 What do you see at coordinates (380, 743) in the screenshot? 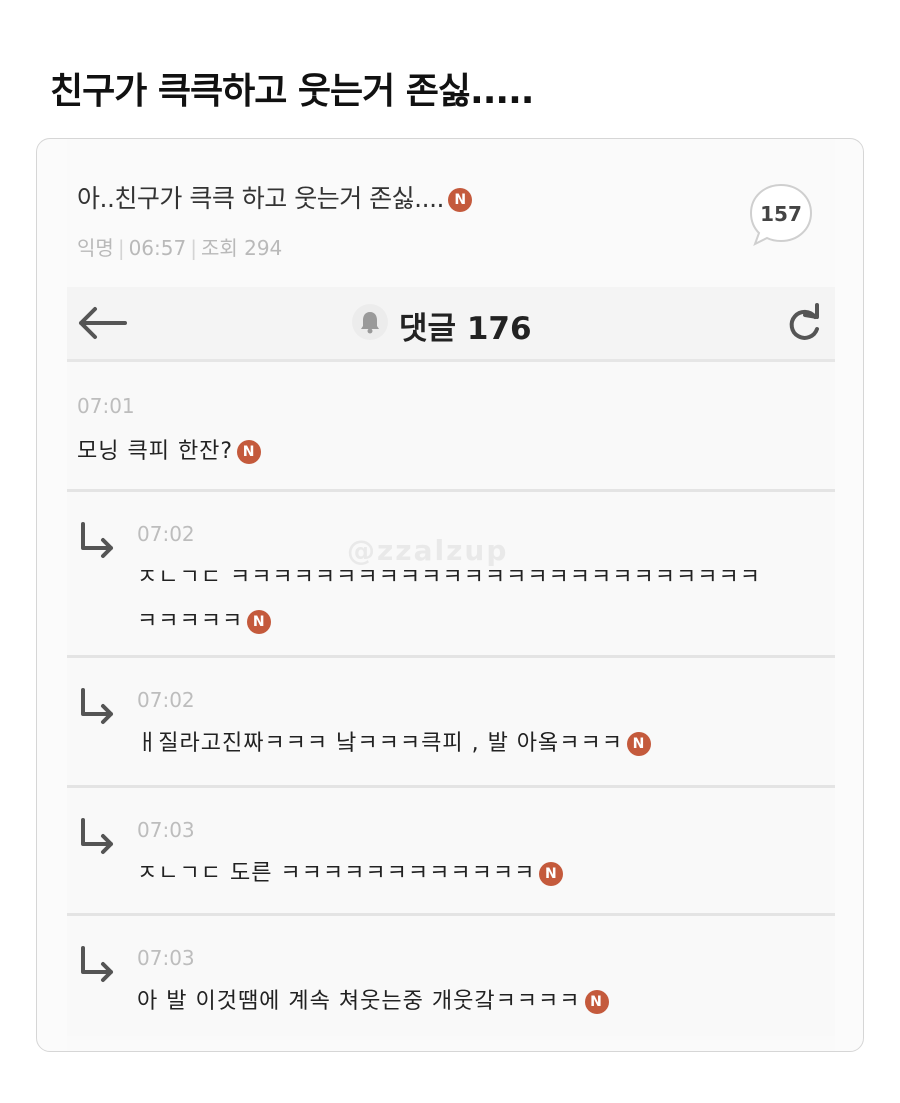
I see `comment-line: ㅐ질라고진짜ㅋㅋㅋ 낰ㅋㅋㅋ큭피 , 발 아옼ㅋㅋㅋ` at bounding box center [380, 743].